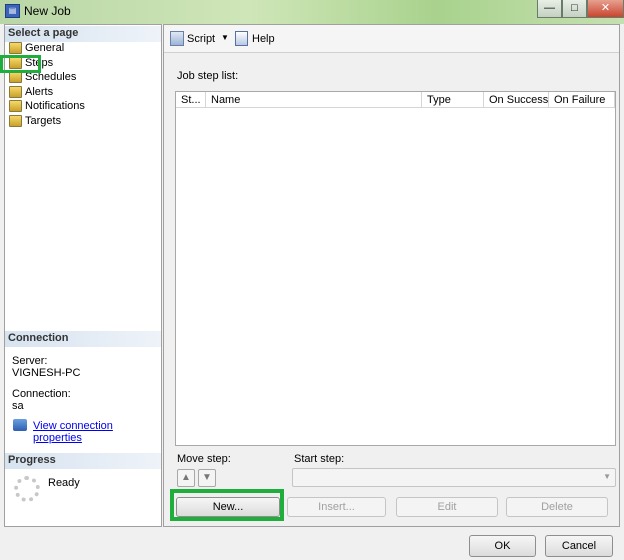  What do you see at coordinates (41, 394) in the screenshot?
I see `connection-label: Connection:` at bounding box center [41, 394].